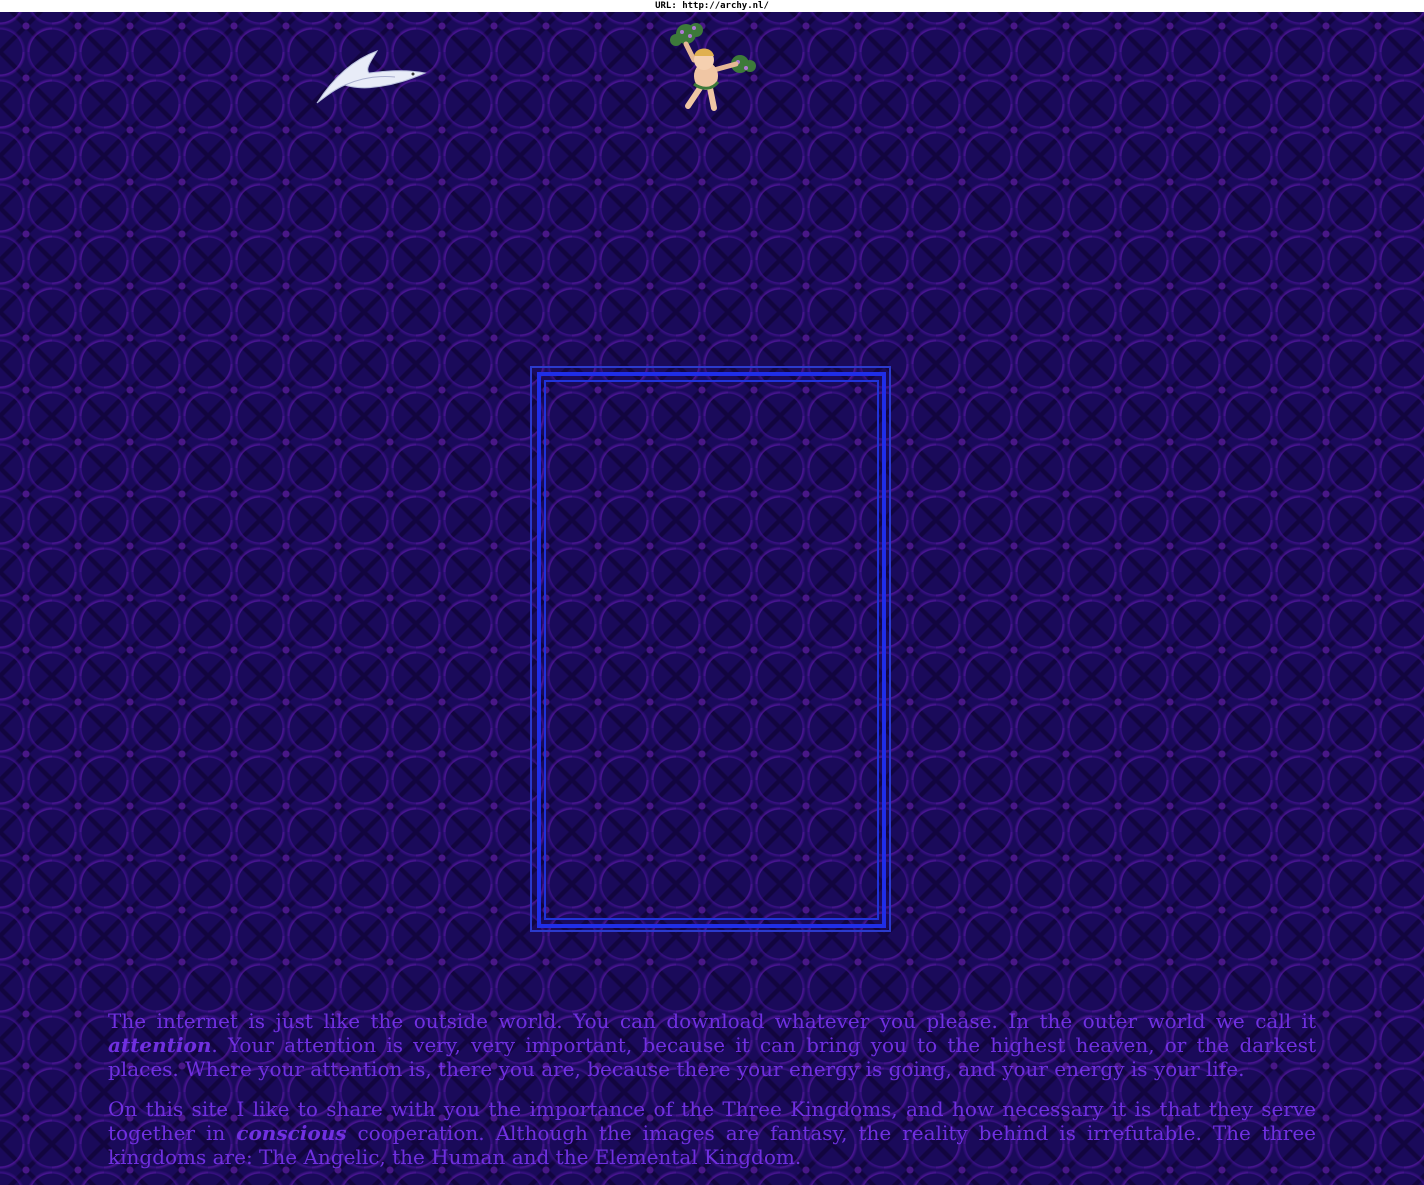  Describe the element at coordinates (713, 67) in the screenshot. I see `cherub-icon` at that location.